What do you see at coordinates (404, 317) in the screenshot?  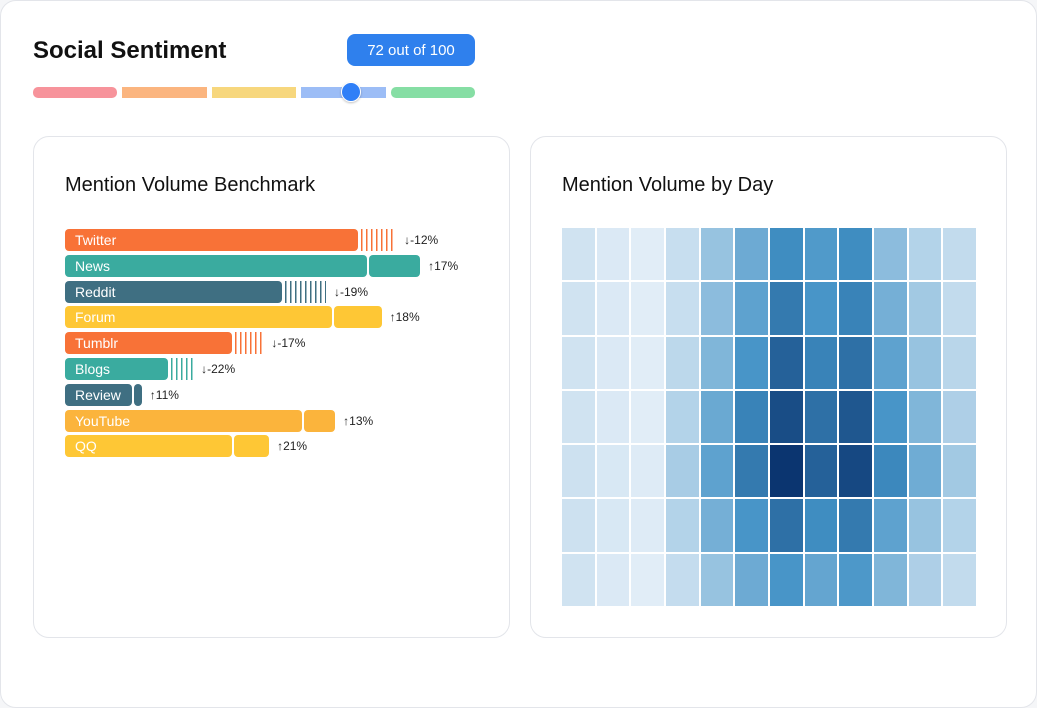 I see `bar-change-label: ↑18%` at bounding box center [404, 317].